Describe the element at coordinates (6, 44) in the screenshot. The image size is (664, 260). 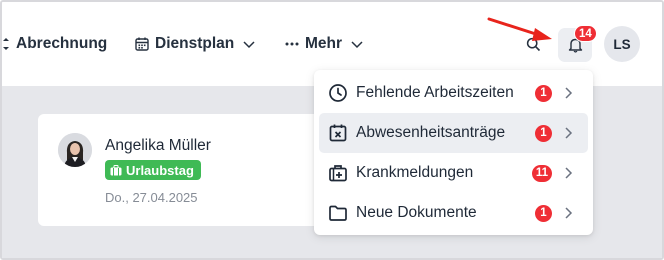
I see `sort-icon` at that location.